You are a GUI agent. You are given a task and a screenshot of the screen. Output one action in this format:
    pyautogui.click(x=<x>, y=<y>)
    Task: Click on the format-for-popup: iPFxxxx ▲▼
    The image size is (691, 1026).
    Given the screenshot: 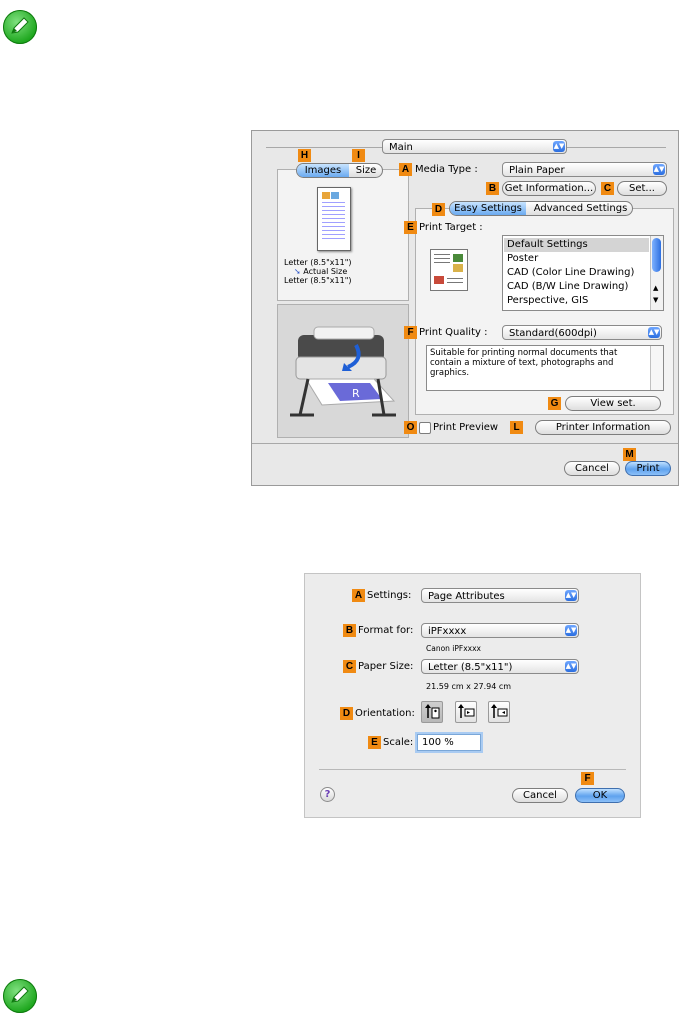 What is the action you would take?
    pyautogui.click(x=500, y=630)
    